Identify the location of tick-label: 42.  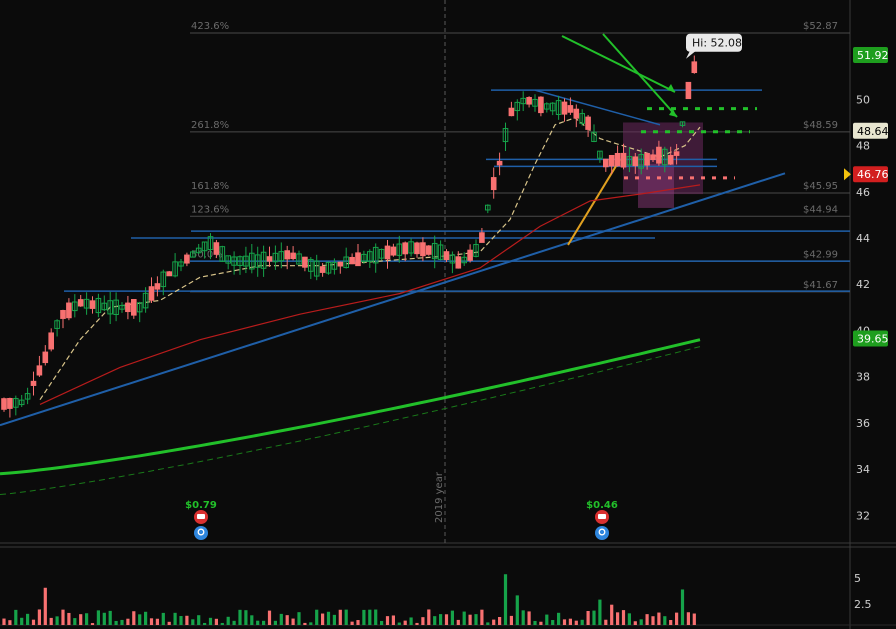
(863, 284).